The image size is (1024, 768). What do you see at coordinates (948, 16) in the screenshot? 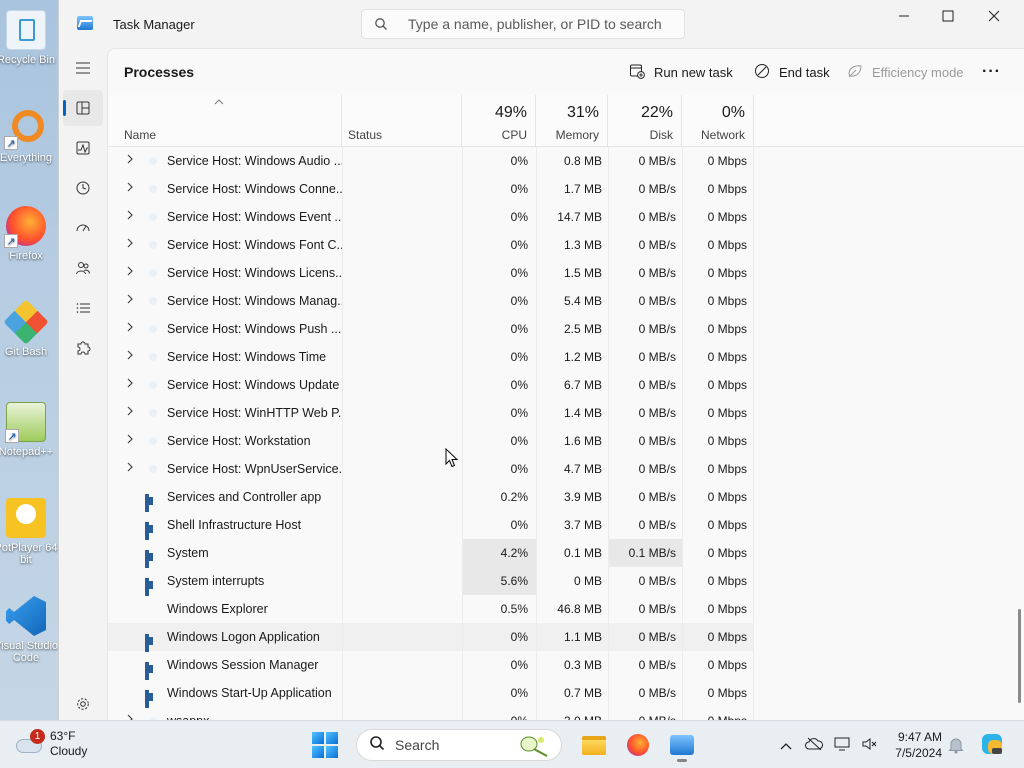
I see `maximize-button` at bounding box center [948, 16].